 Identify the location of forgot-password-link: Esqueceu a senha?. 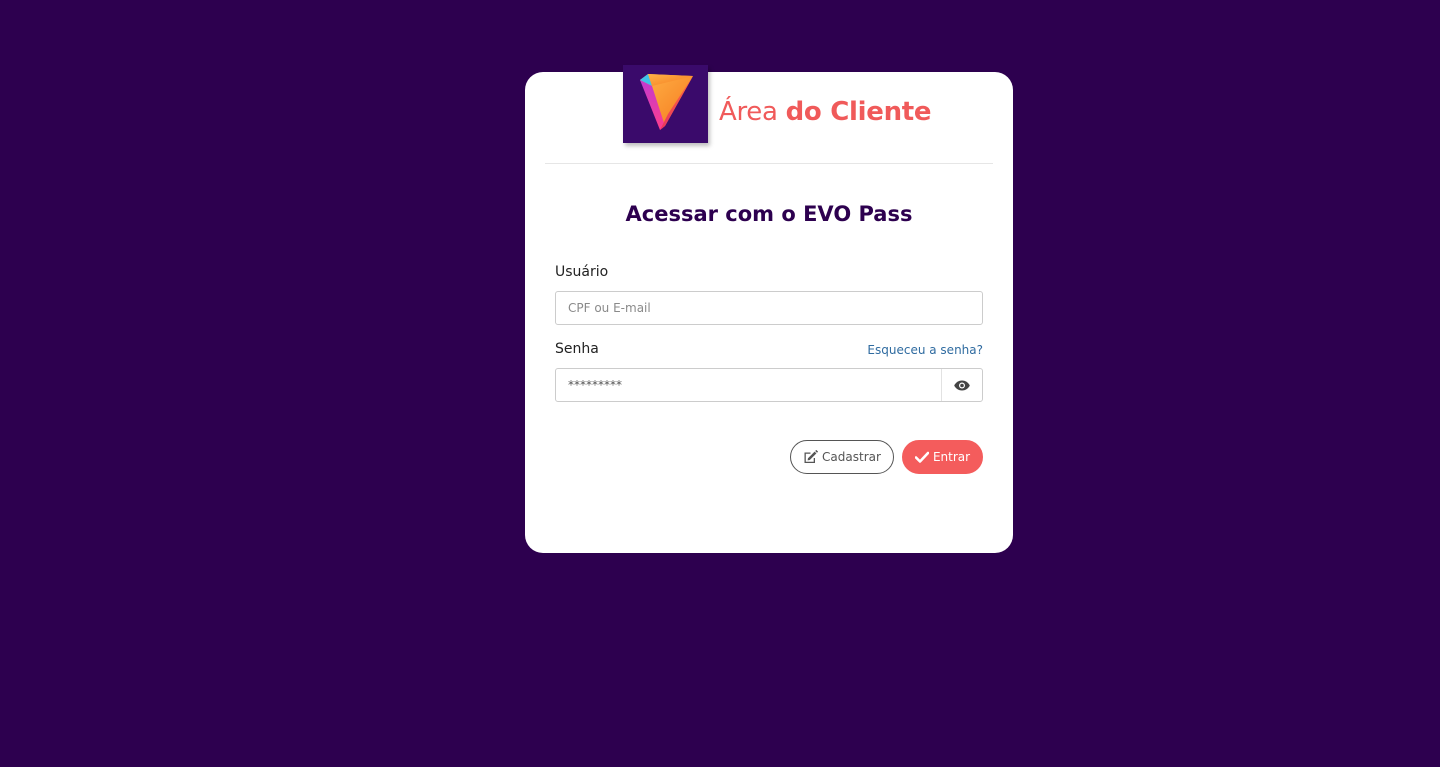
(925, 350).